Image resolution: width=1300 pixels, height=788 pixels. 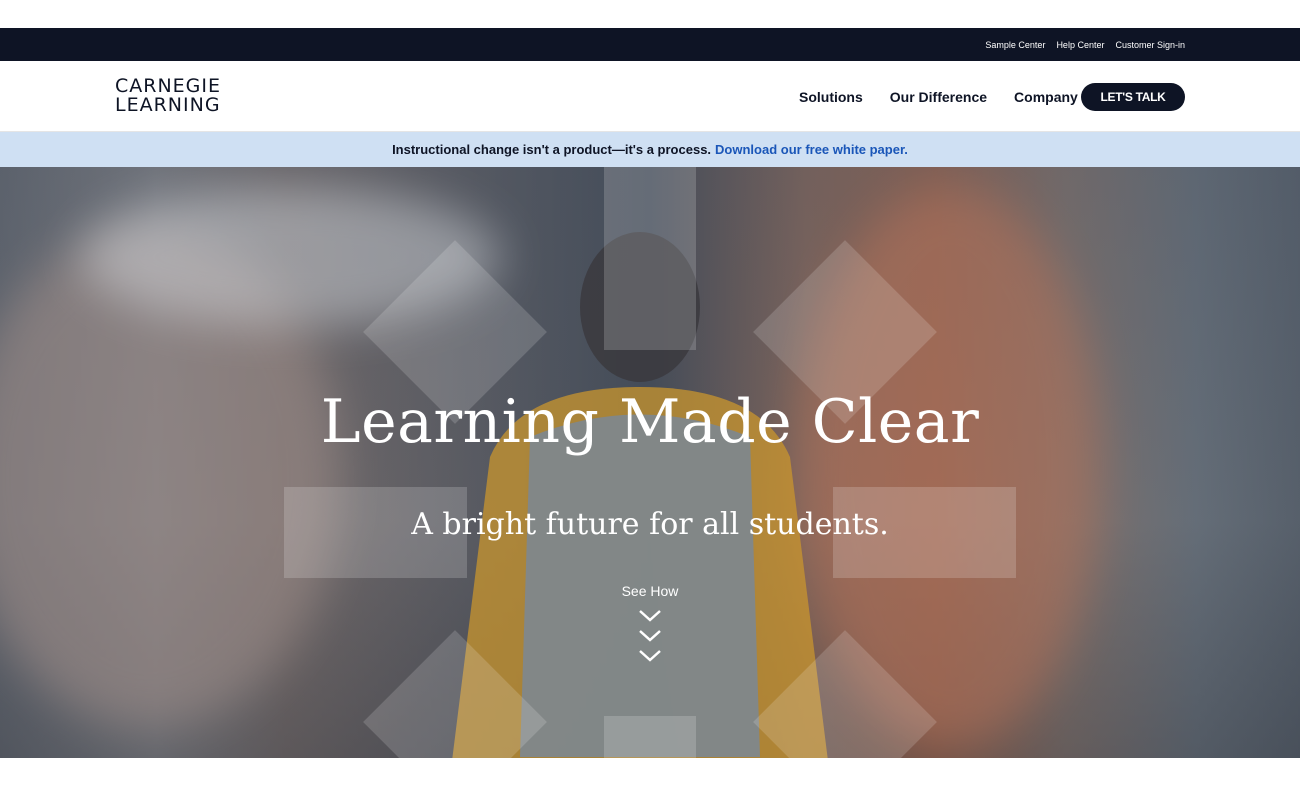 What do you see at coordinates (650, 591) in the screenshot?
I see `see-how-link: See How` at bounding box center [650, 591].